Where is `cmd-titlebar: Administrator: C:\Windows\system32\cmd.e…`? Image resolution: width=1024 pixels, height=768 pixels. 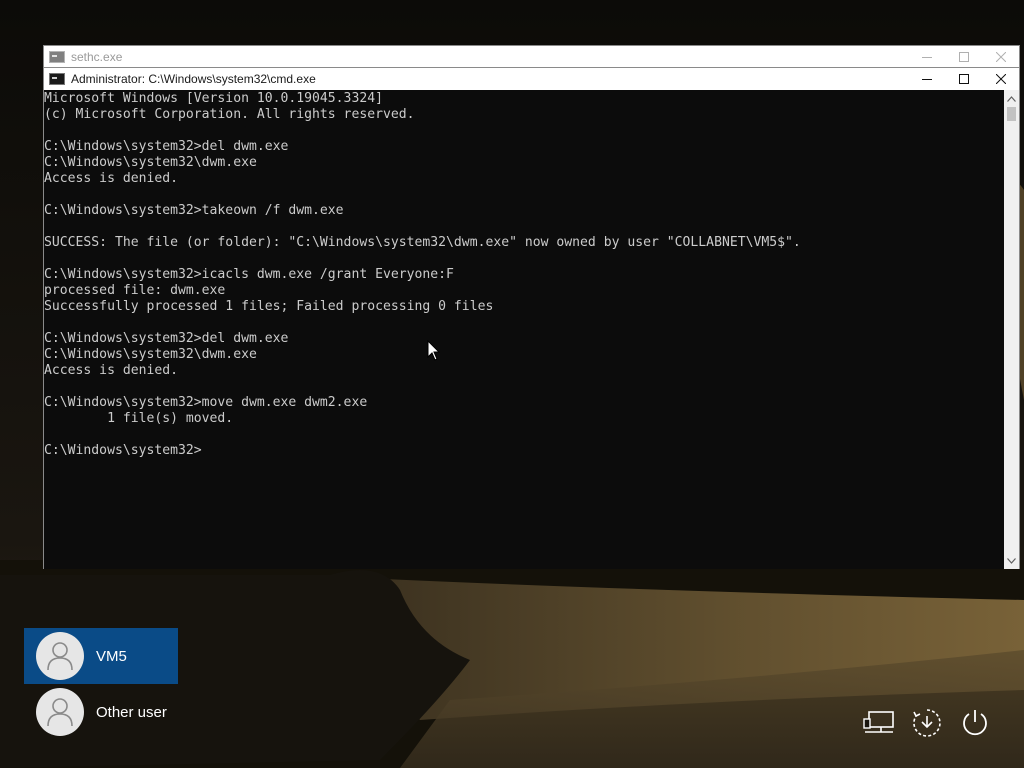 cmd-titlebar: Administrator: C:\Windows\system32\cmd.e… is located at coordinates (531, 79).